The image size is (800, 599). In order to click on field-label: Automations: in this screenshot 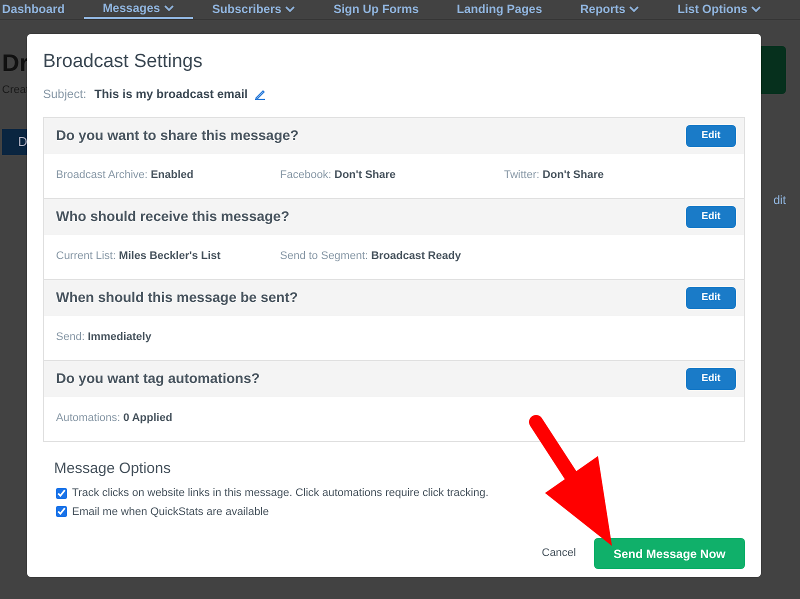, I will do `click(88, 418)`.